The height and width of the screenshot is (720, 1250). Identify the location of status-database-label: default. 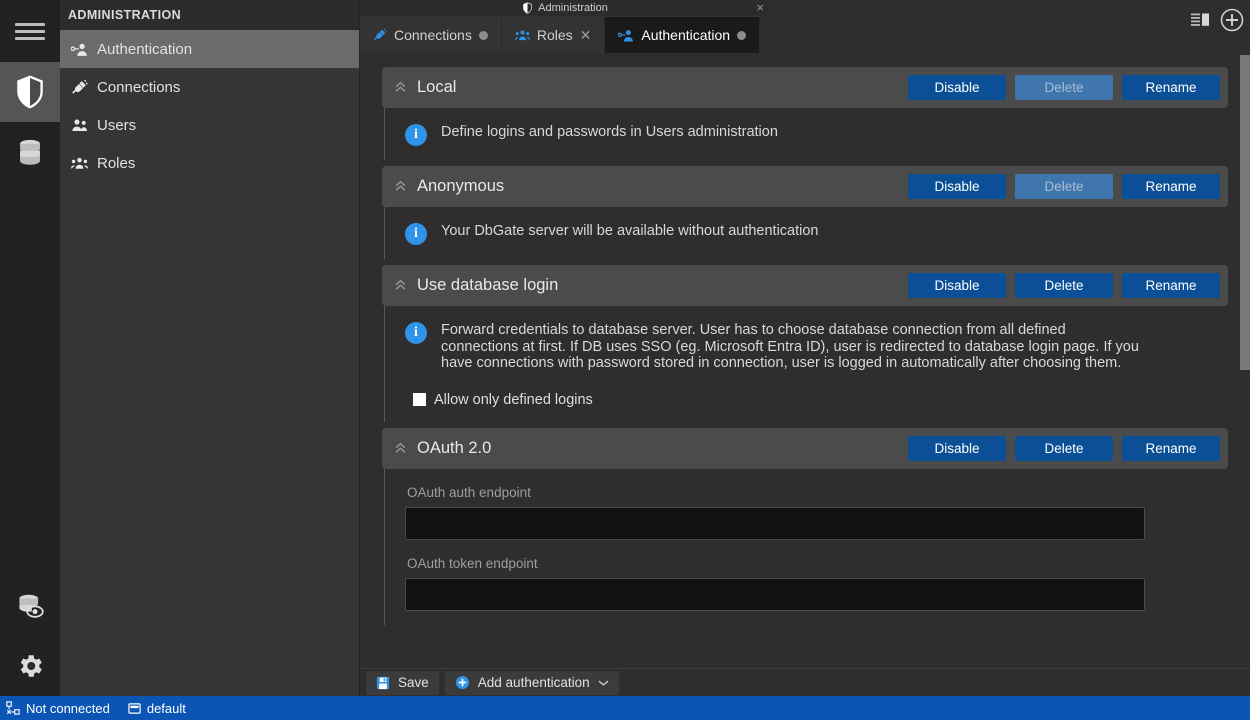
(166, 708).